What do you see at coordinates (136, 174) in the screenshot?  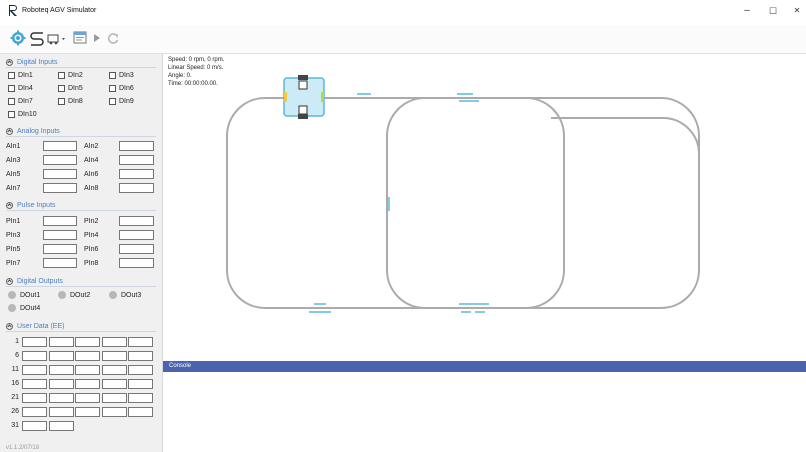 I see `ain6-field` at bounding box center [136, 174].